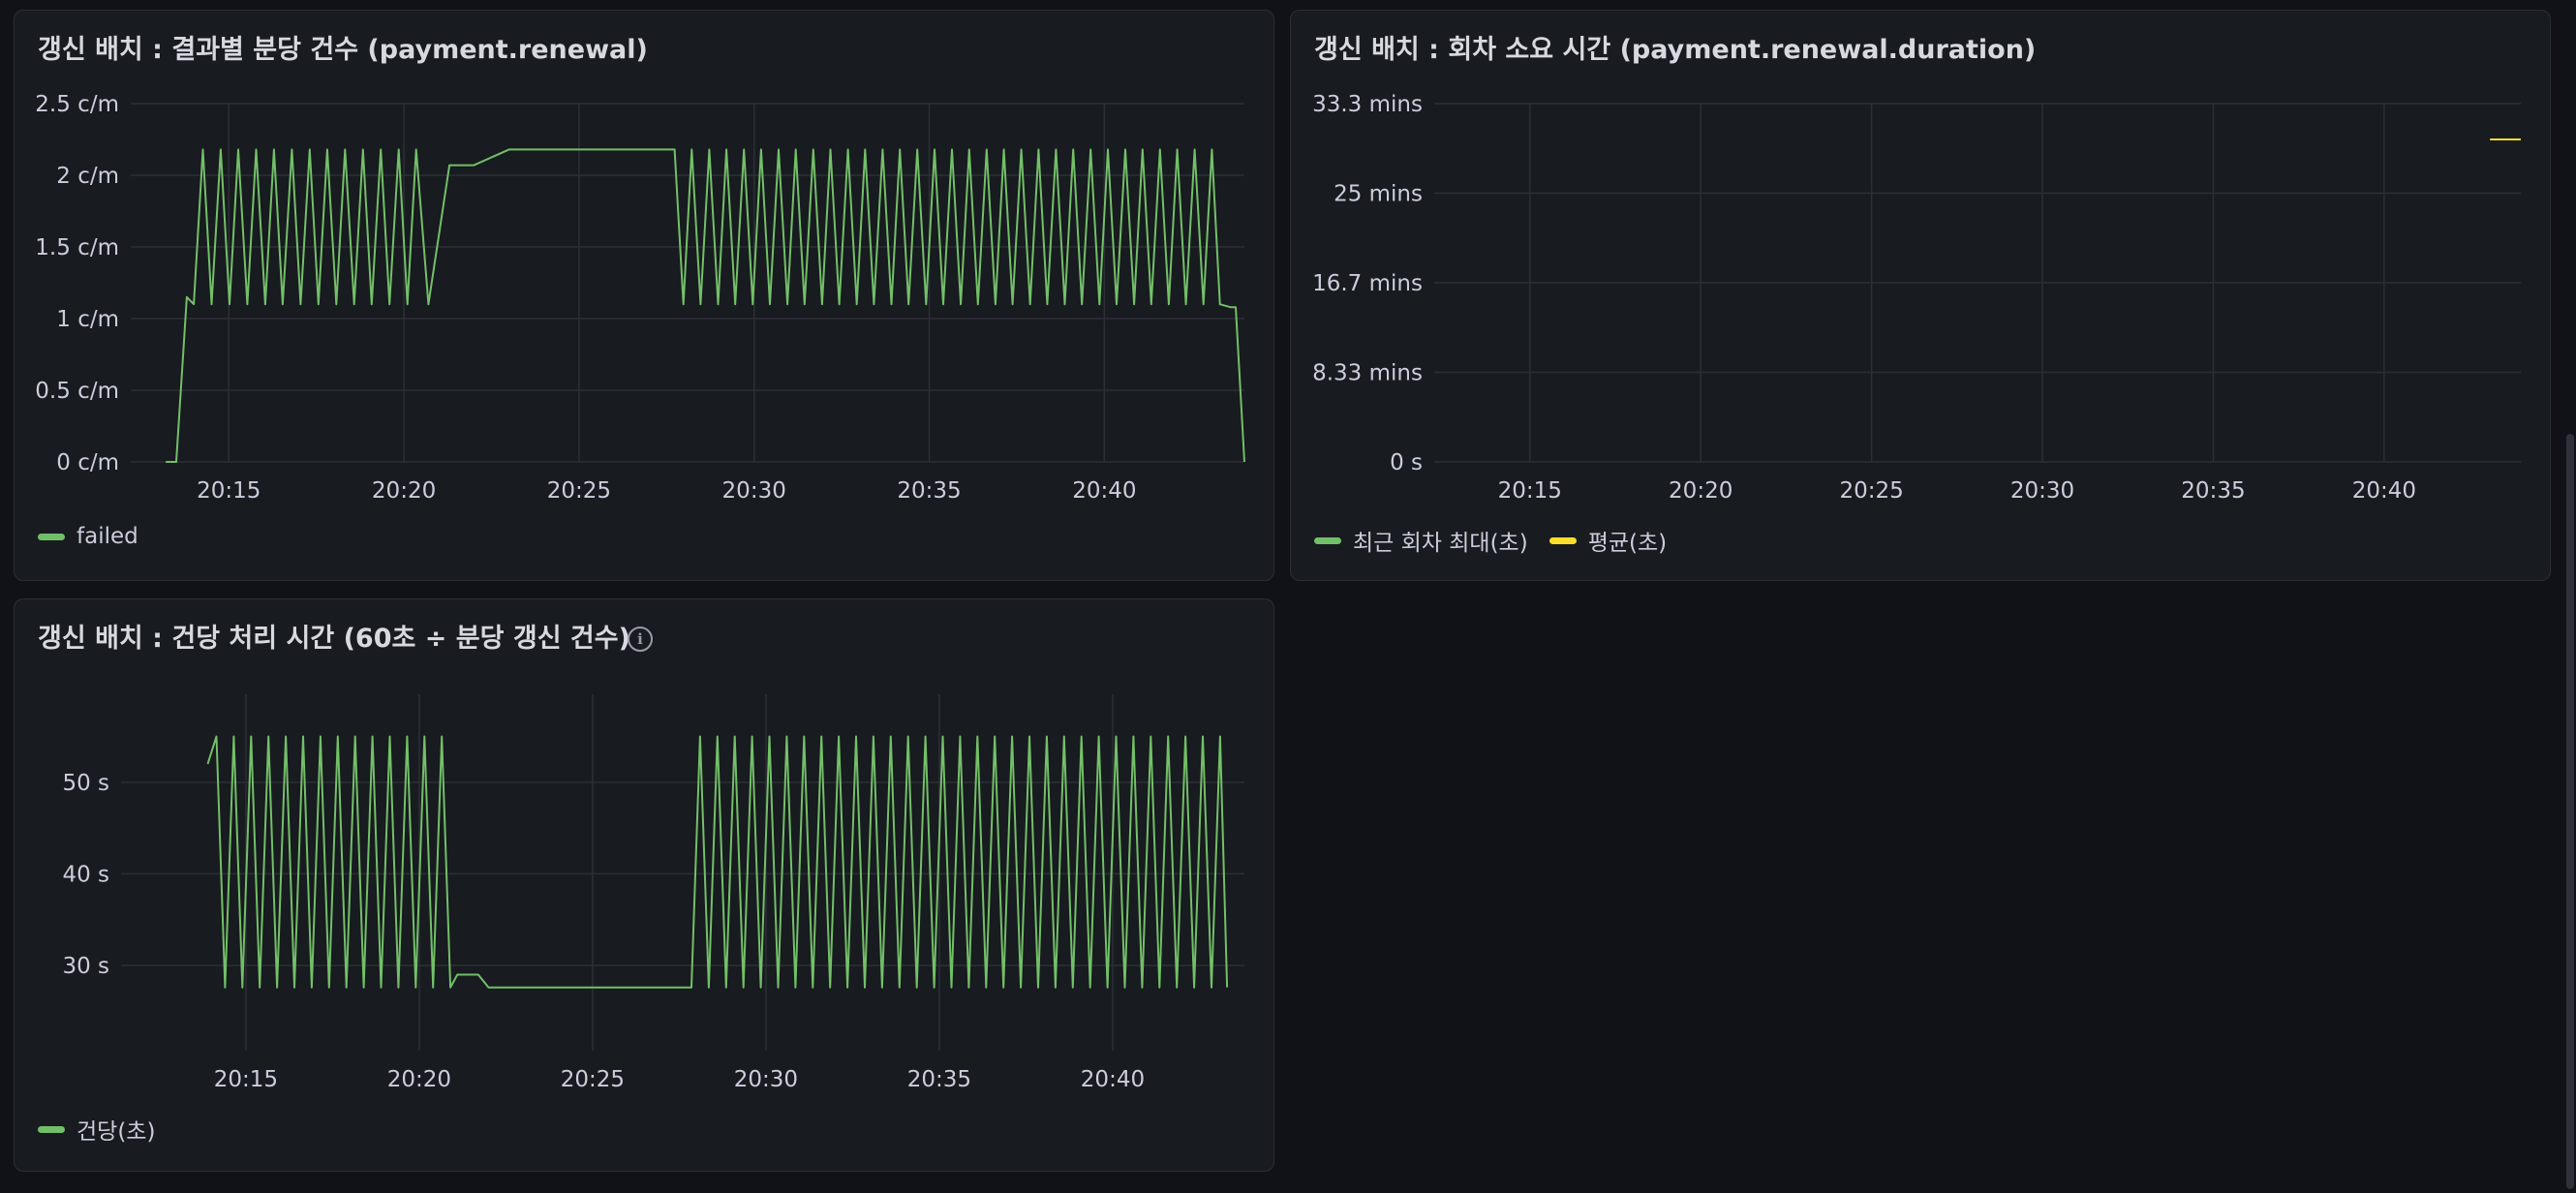  I want to click on y-tick-label: 40 s, so click(85, 874).